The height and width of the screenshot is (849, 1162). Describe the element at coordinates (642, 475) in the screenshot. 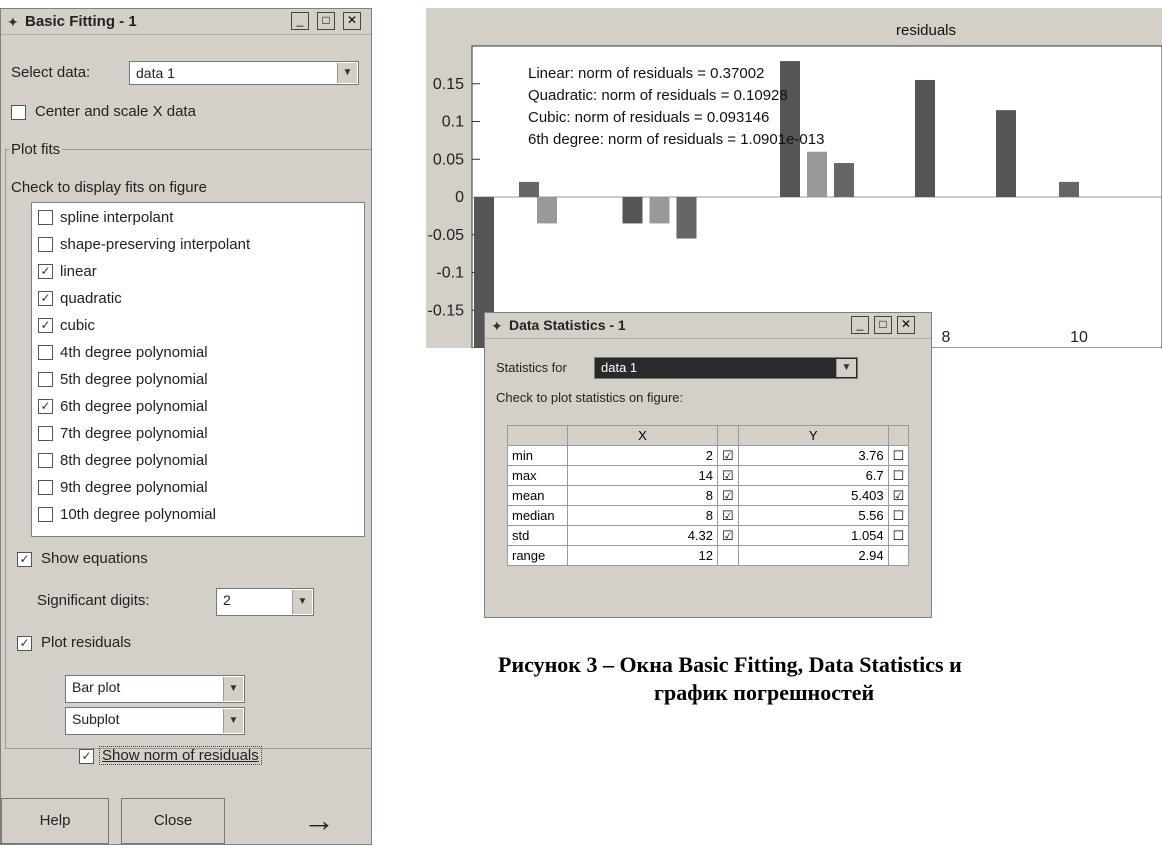

I see `stat-x-value: 14` at that location.